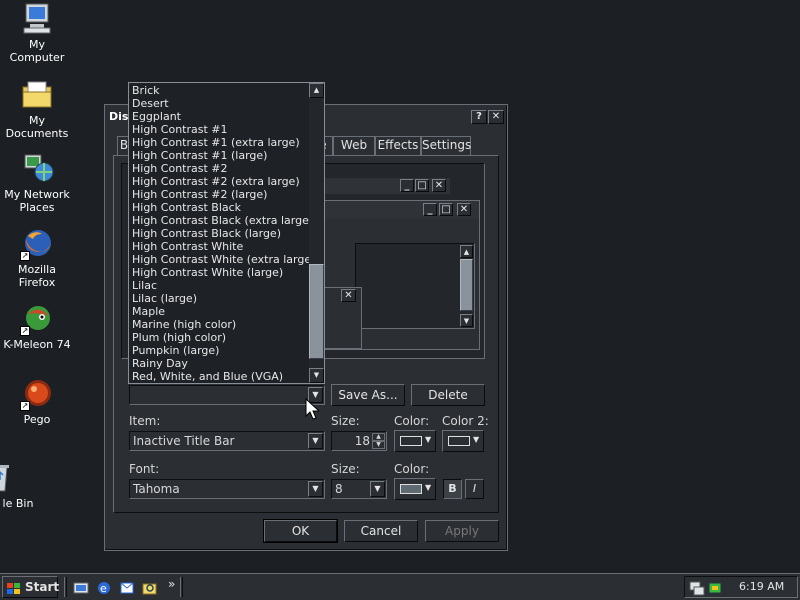 The height and width of the screenshot is (600, 800). What do you see at coordinates (220, 168) in the screenshot?
I see `scheme-option: High Contrast #2` at bounding box center [220, 168].